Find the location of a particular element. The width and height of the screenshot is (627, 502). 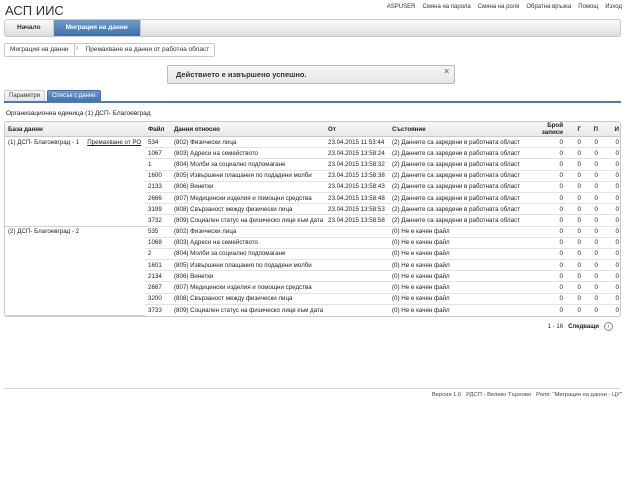

success-message-text: Действието е извършено успешно. is located at coordinates (241, 74).